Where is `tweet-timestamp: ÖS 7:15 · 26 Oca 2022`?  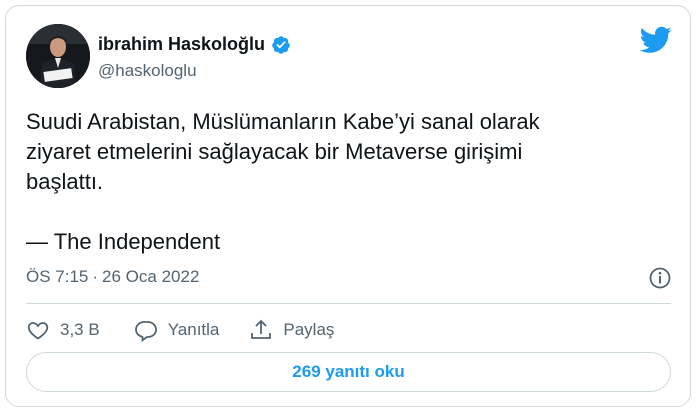
tweet-timestamp: ÖS 7:15 · 26 Oca 2022 is located at coordinates (112, 277).